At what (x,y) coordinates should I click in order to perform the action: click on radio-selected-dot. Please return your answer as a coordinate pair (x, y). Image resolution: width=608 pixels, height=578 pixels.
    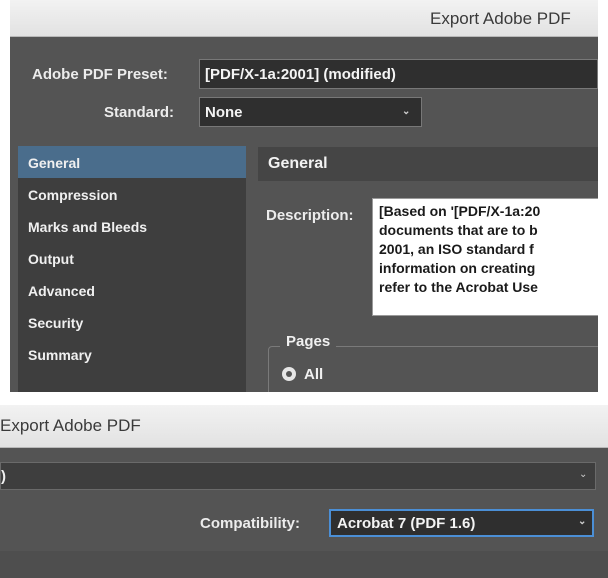
    Looking at the image, I should click on (289, 374).